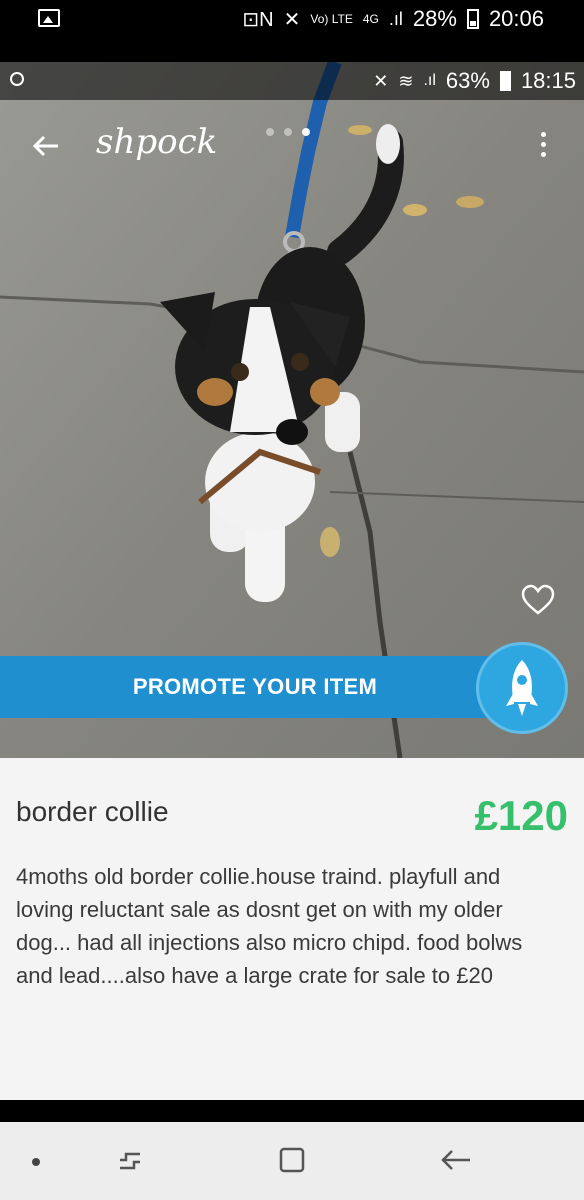 This screenshot has height=1200, width=584. I want to click on battery-percent: 28%, so click(434, 18).